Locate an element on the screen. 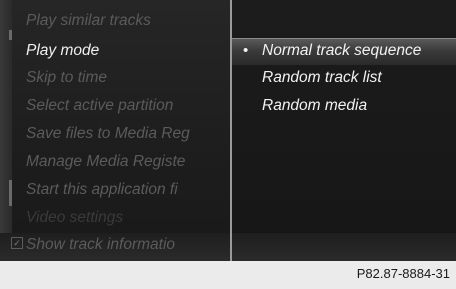 Image resolution: width=456 pixels, height=289 pixels. scroll-thumb is located at coordinates (10, 193).